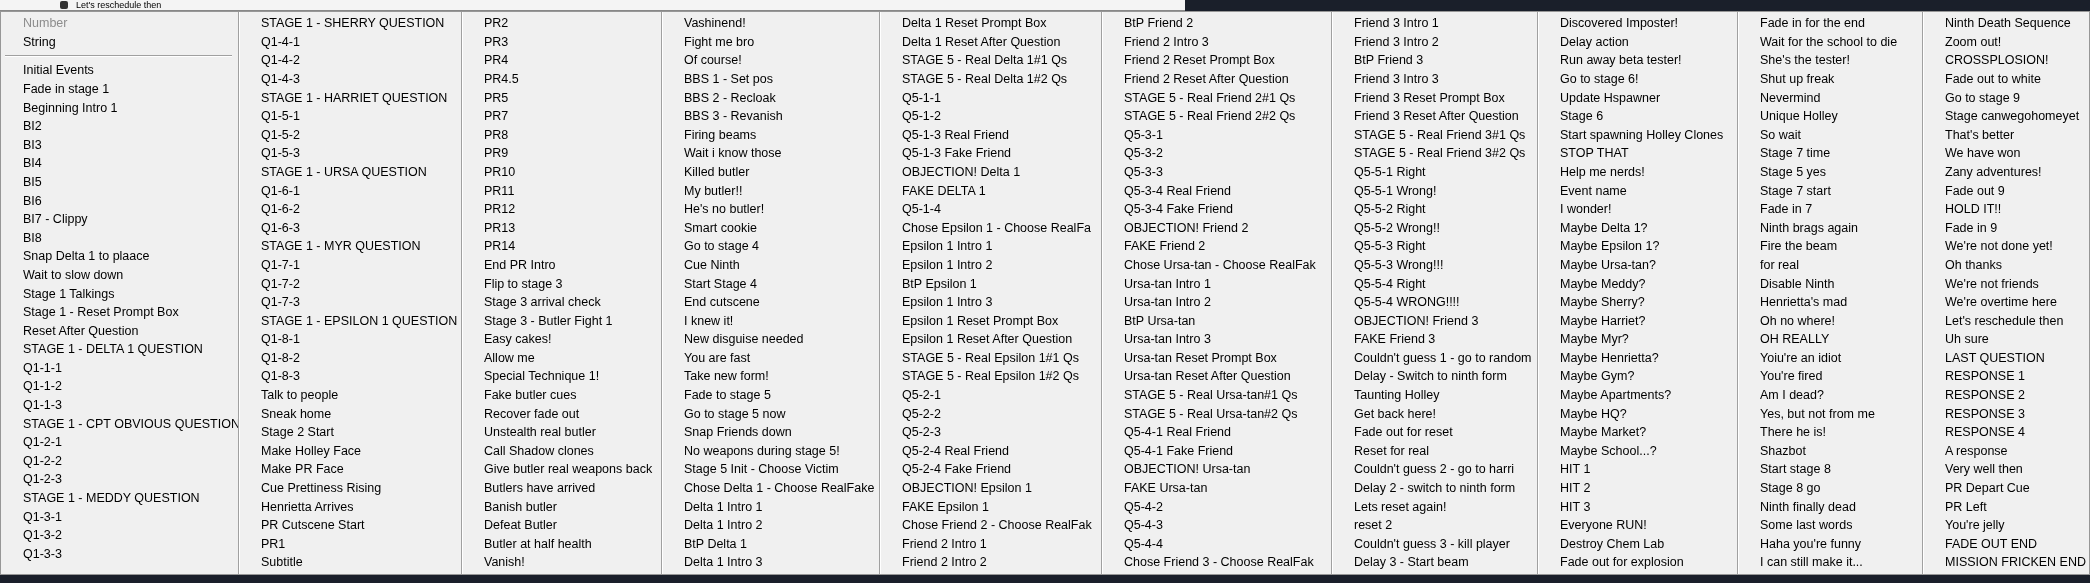  Describe the element at coordinates (769, 284) in the screenshot. I see `menu-item: Start Stage 4` at that location.